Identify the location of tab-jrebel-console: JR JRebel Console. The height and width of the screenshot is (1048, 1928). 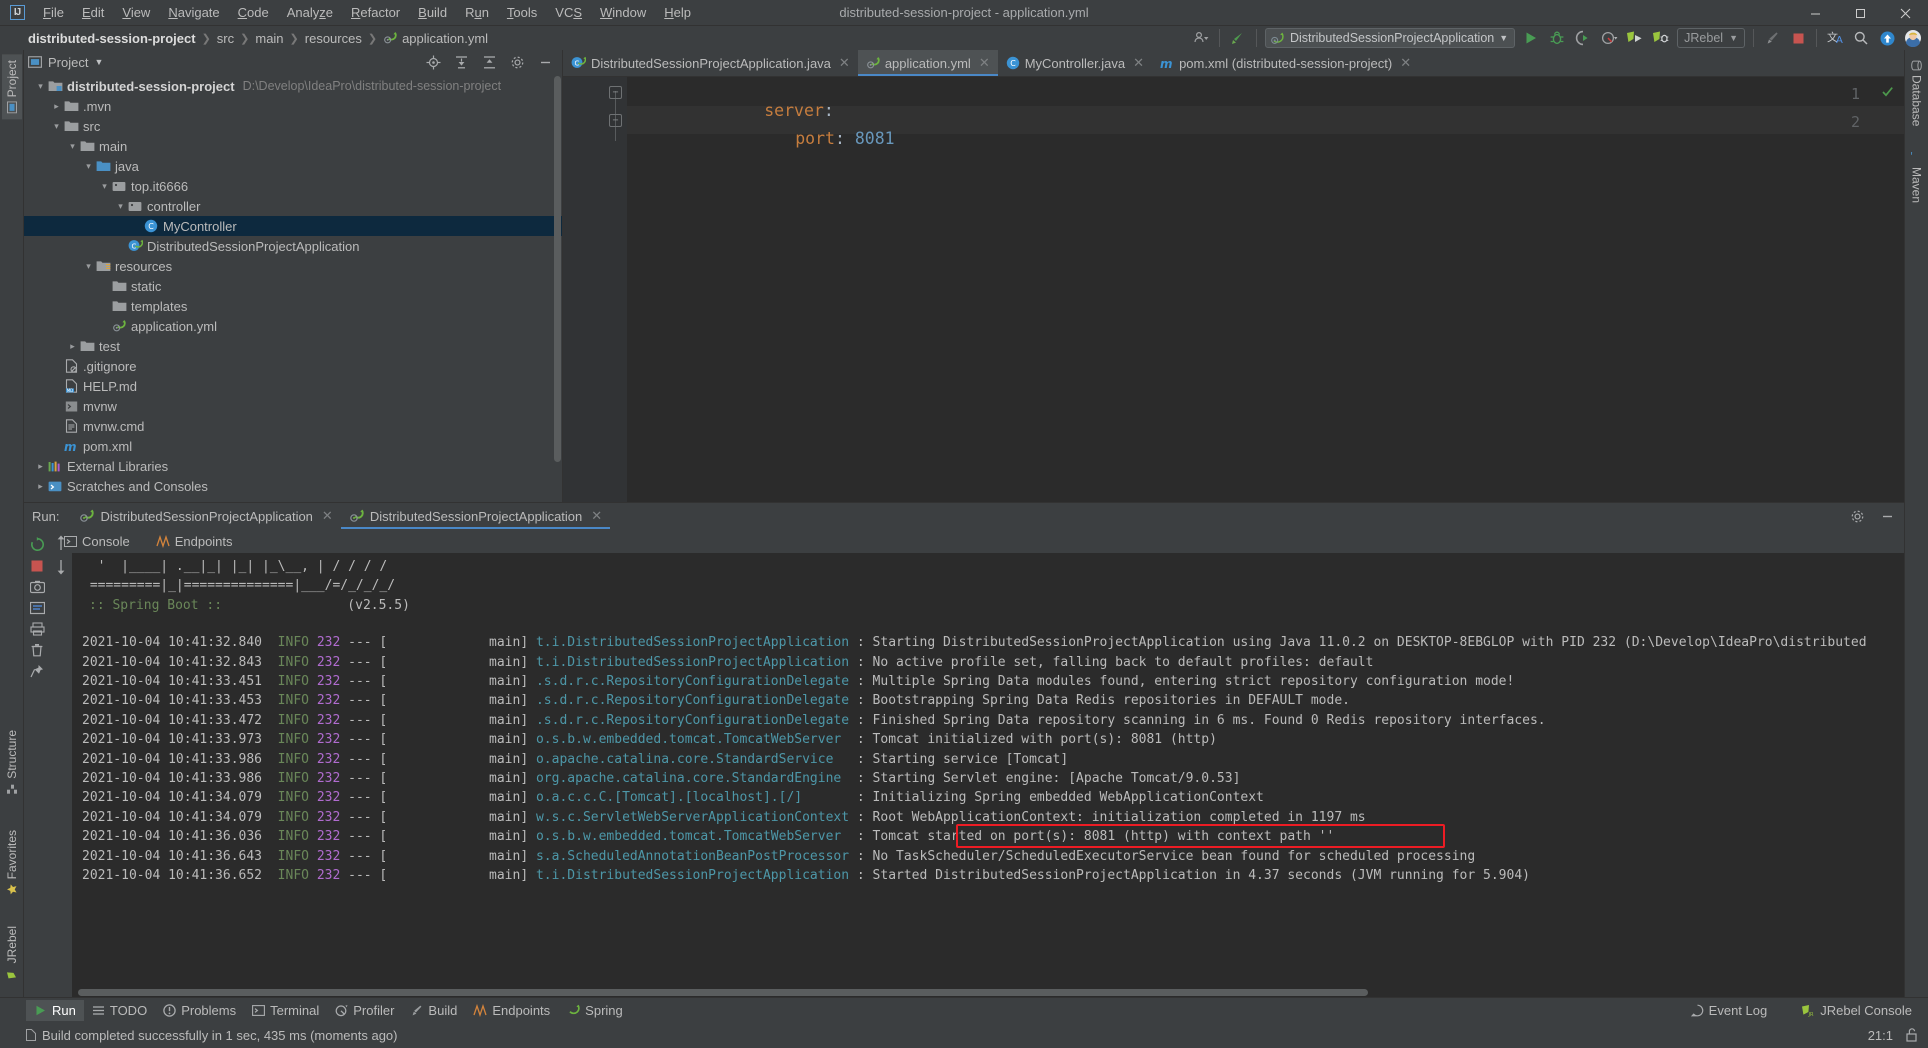
(1856, 1010).